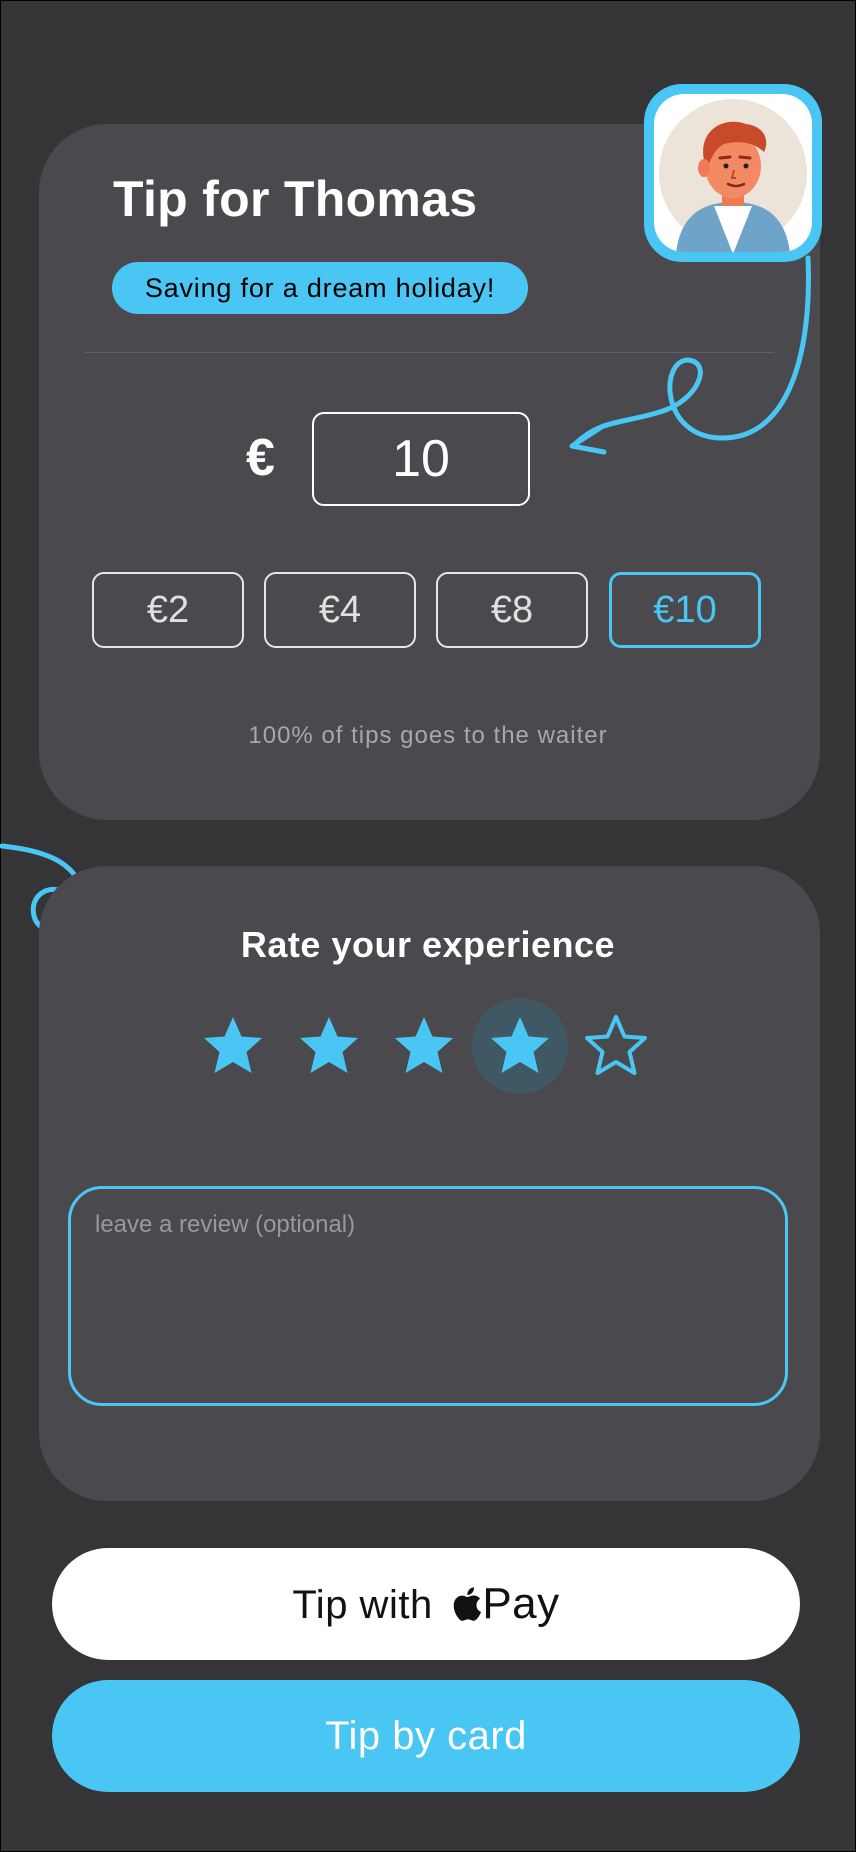 Image resolution: width=856 pixels, height=1852 pixels. Describe the element at coordinates (429, 352) in the screenshot. I see `divider` at that location.